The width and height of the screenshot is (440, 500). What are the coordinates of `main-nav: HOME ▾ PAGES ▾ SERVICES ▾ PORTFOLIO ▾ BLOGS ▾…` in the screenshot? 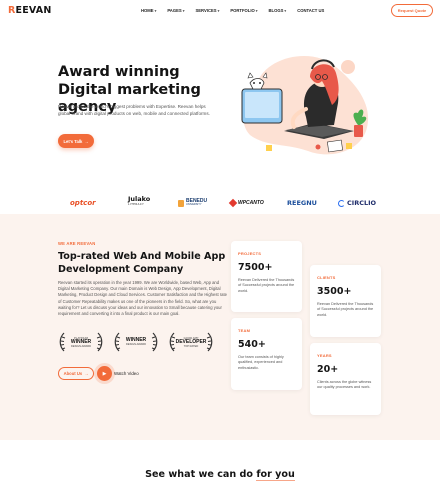 It's located at (232, 10).